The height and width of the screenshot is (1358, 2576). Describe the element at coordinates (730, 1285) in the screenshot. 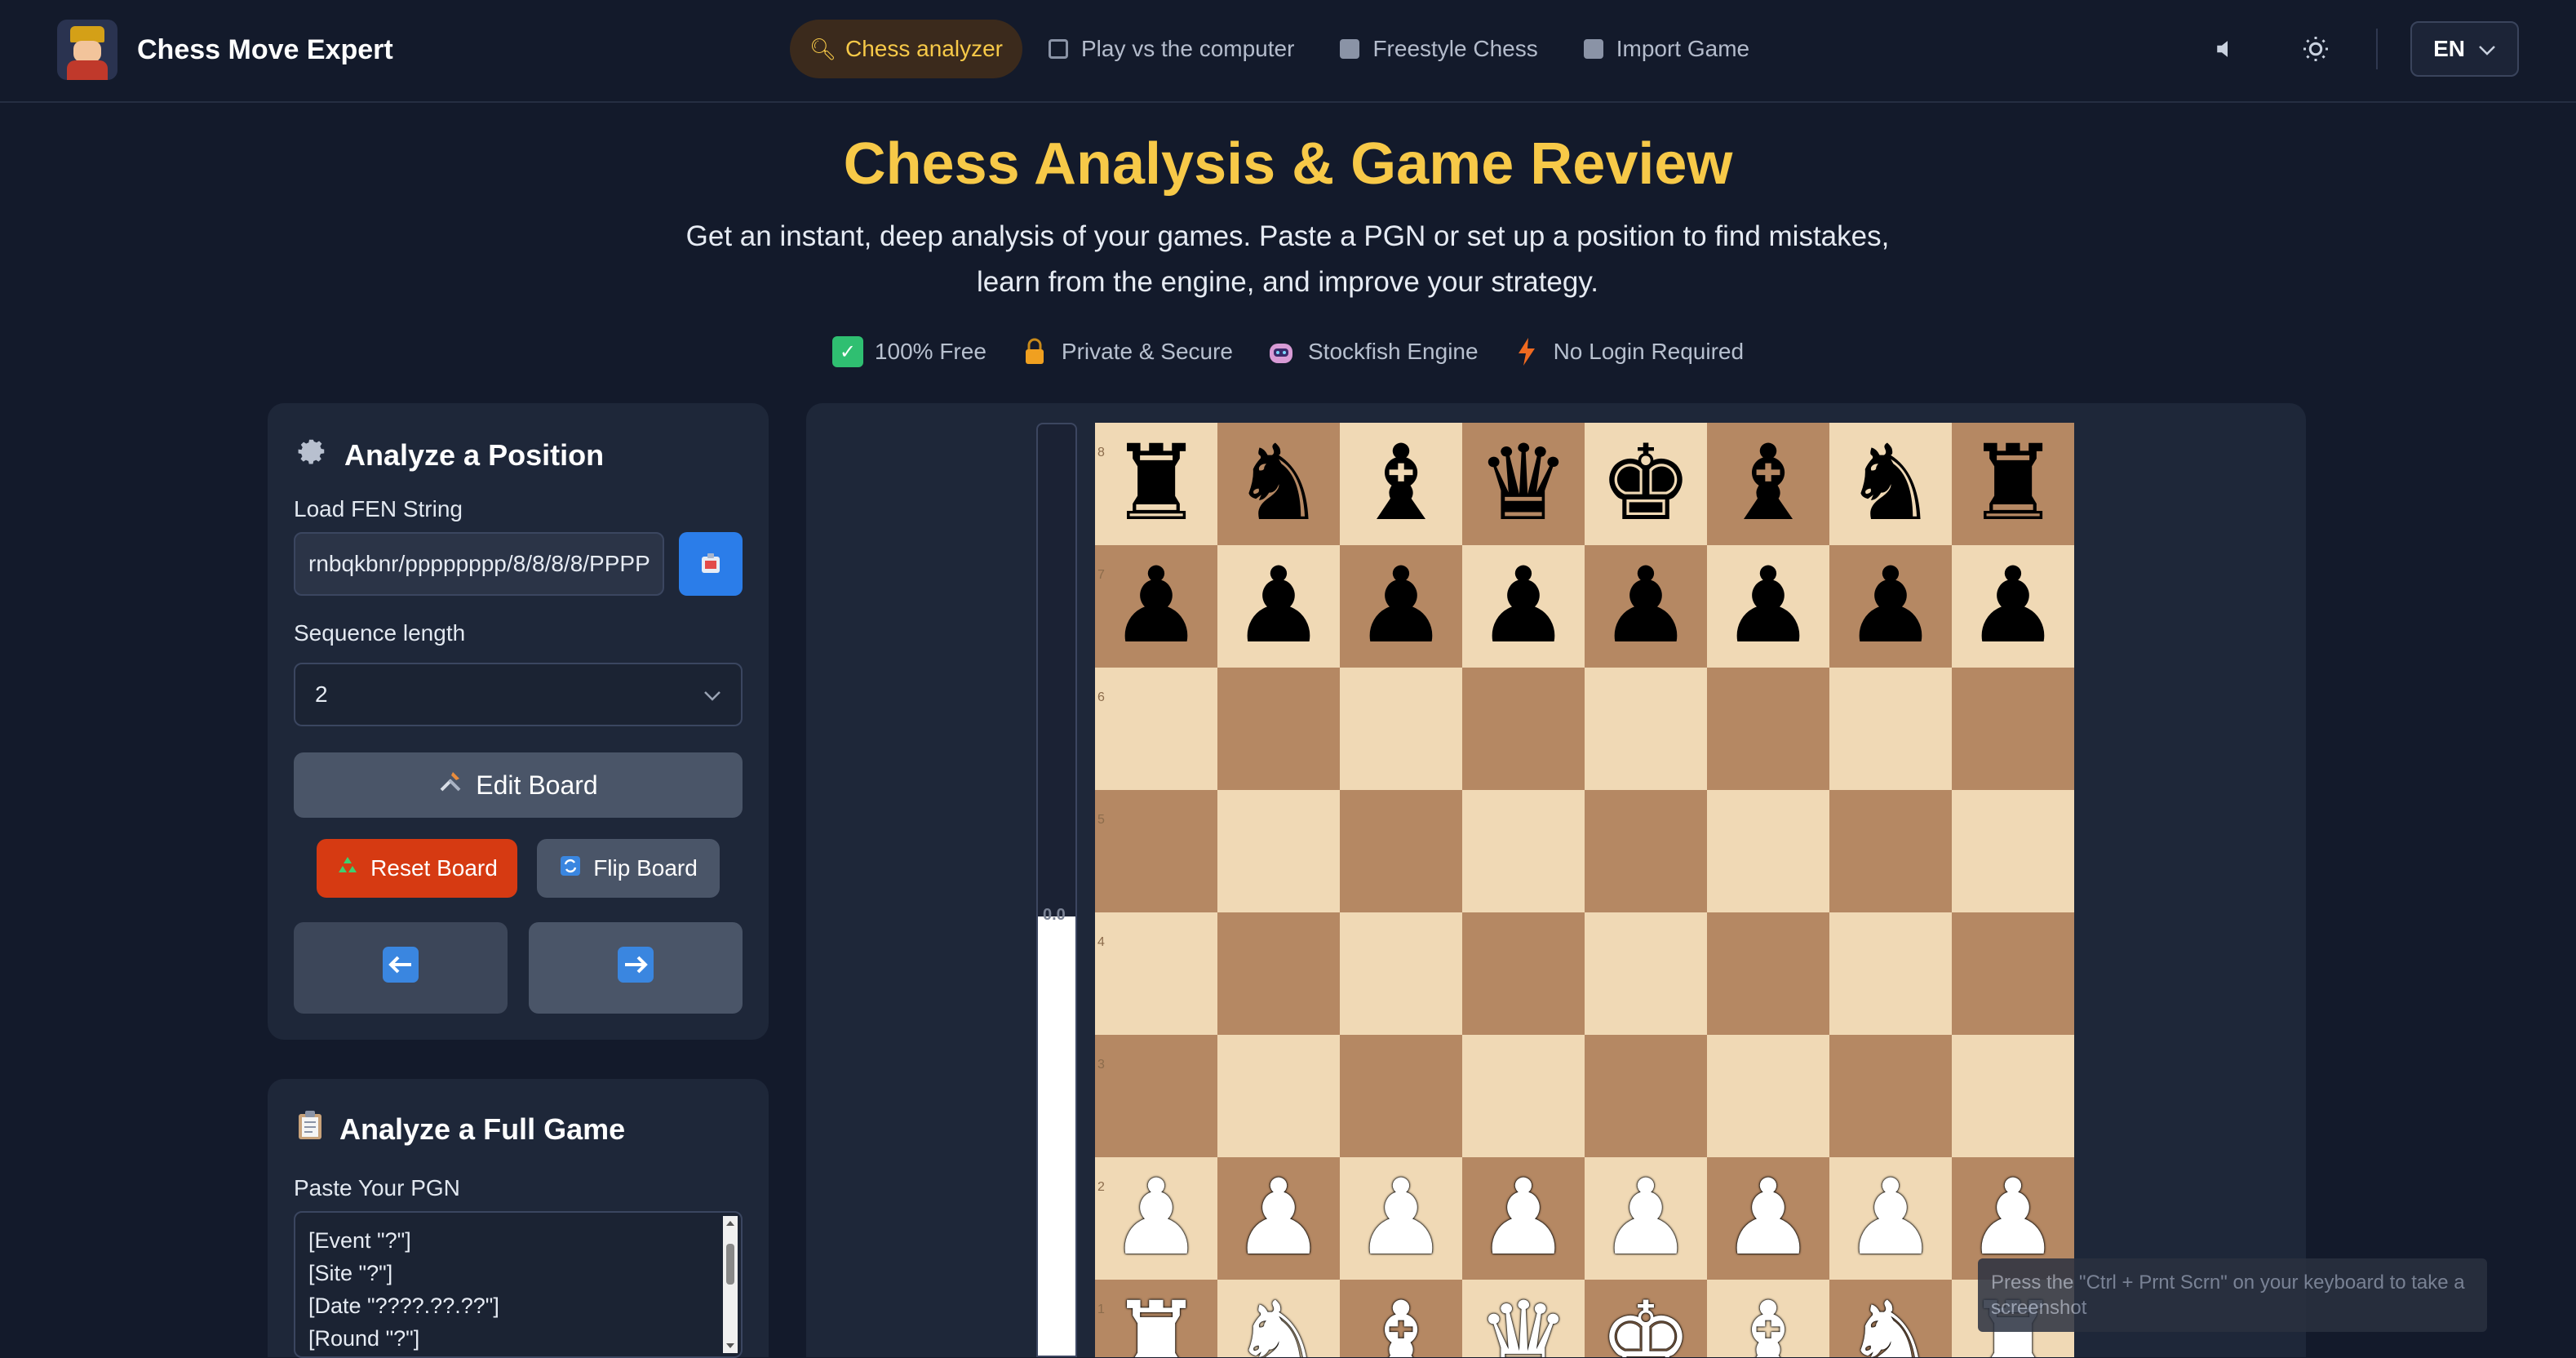

I see `scrollbar` at that location.